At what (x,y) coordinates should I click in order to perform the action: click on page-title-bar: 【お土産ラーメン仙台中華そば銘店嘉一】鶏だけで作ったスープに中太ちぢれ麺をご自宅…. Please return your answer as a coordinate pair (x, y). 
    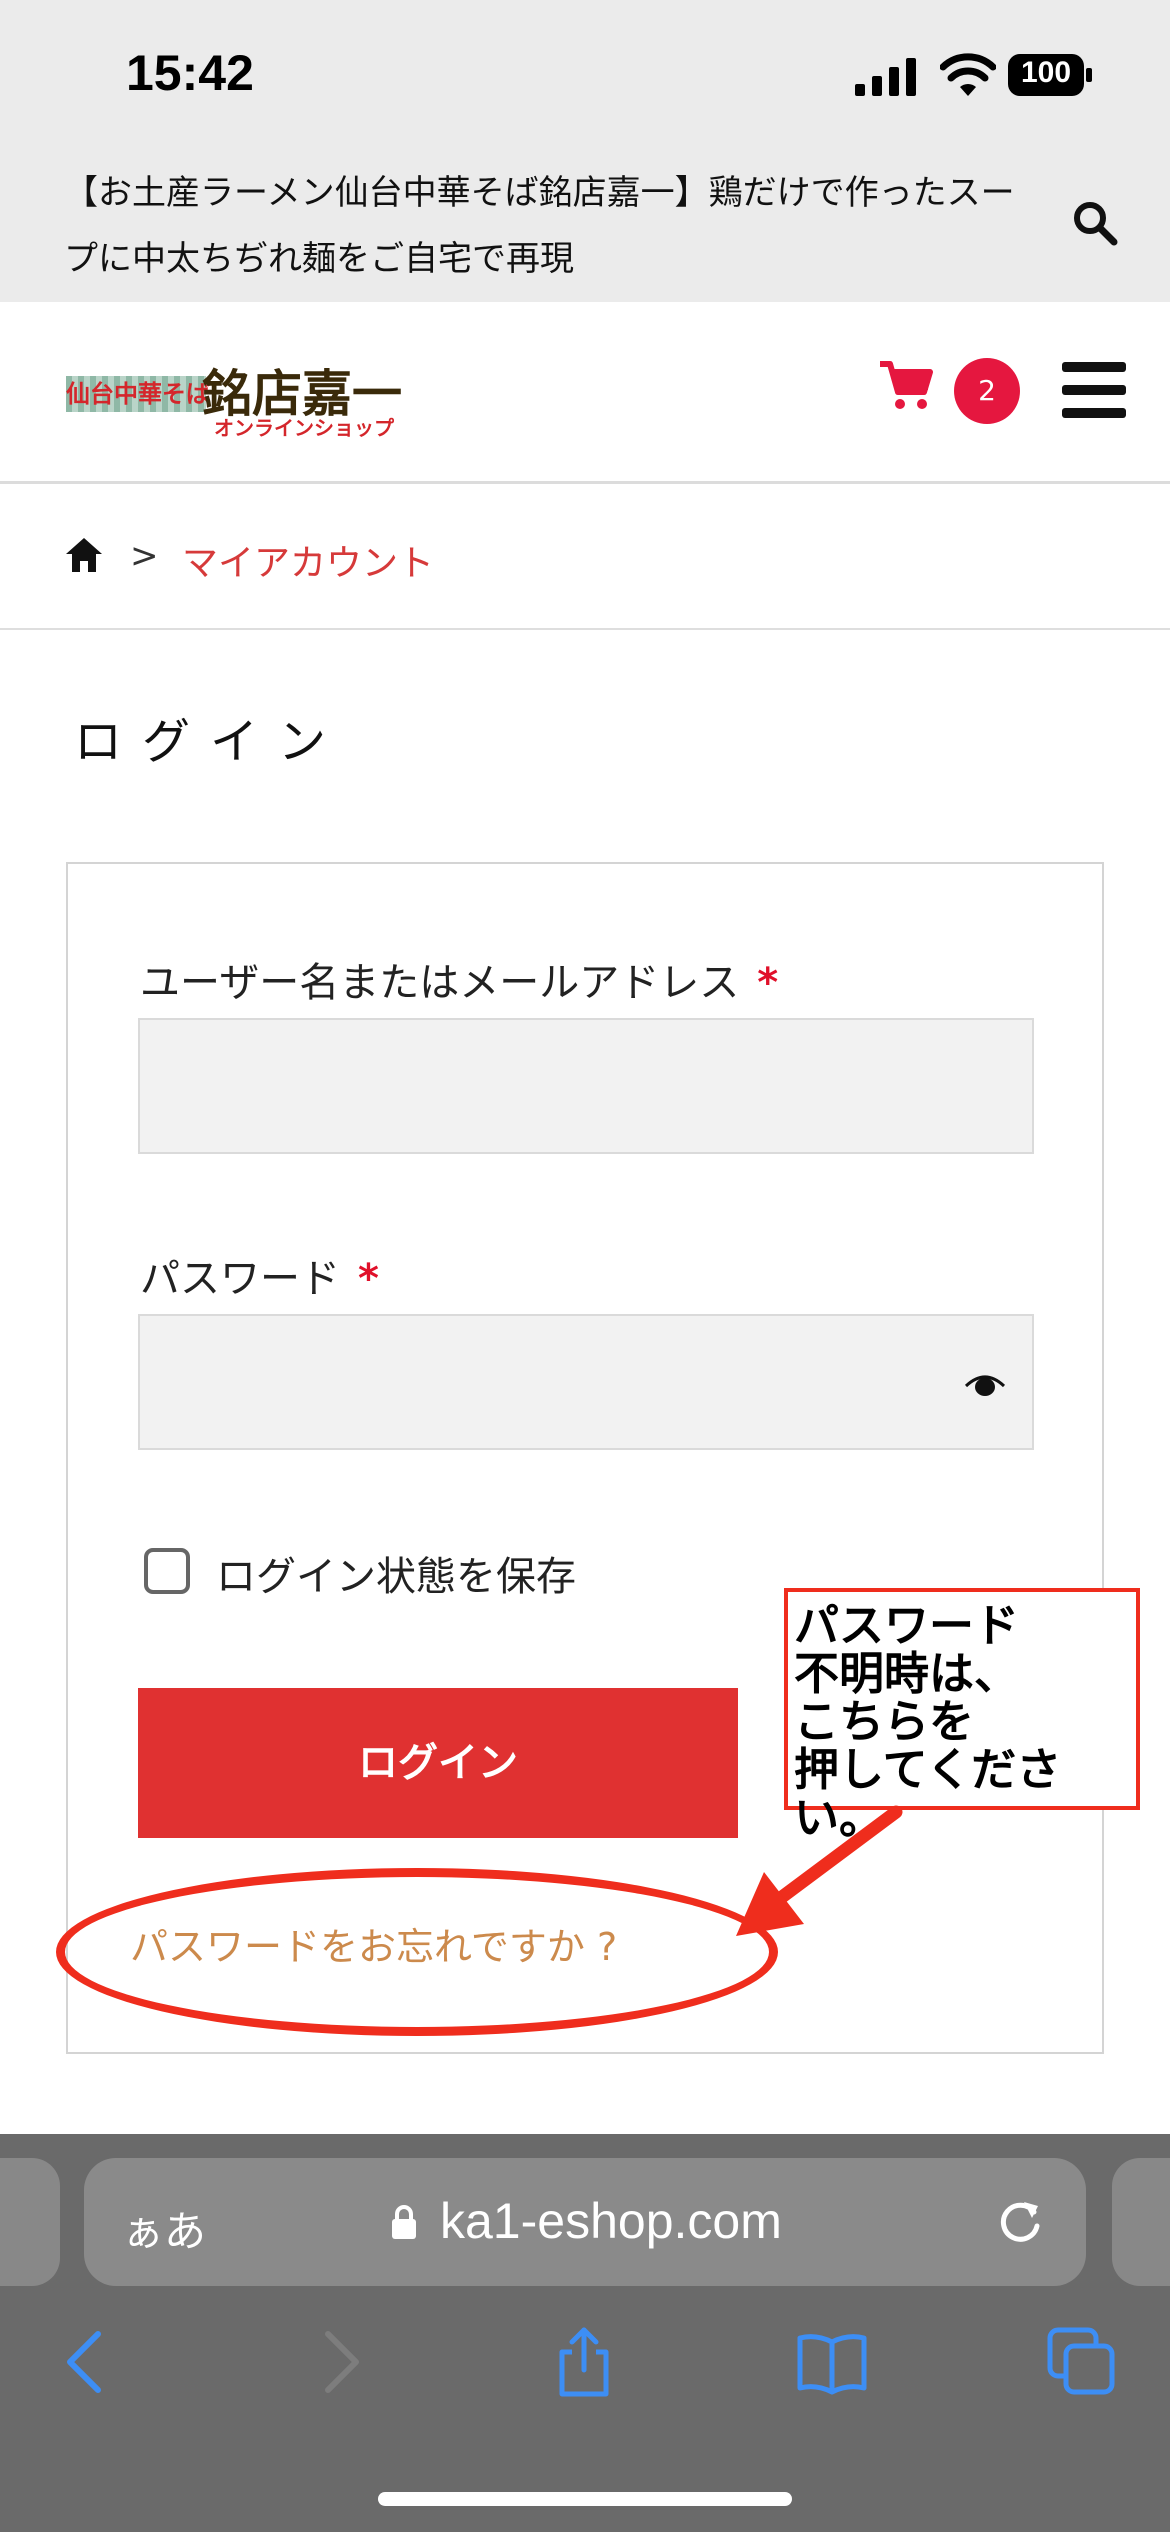
    Looking at the image, I should click on (585, 221).